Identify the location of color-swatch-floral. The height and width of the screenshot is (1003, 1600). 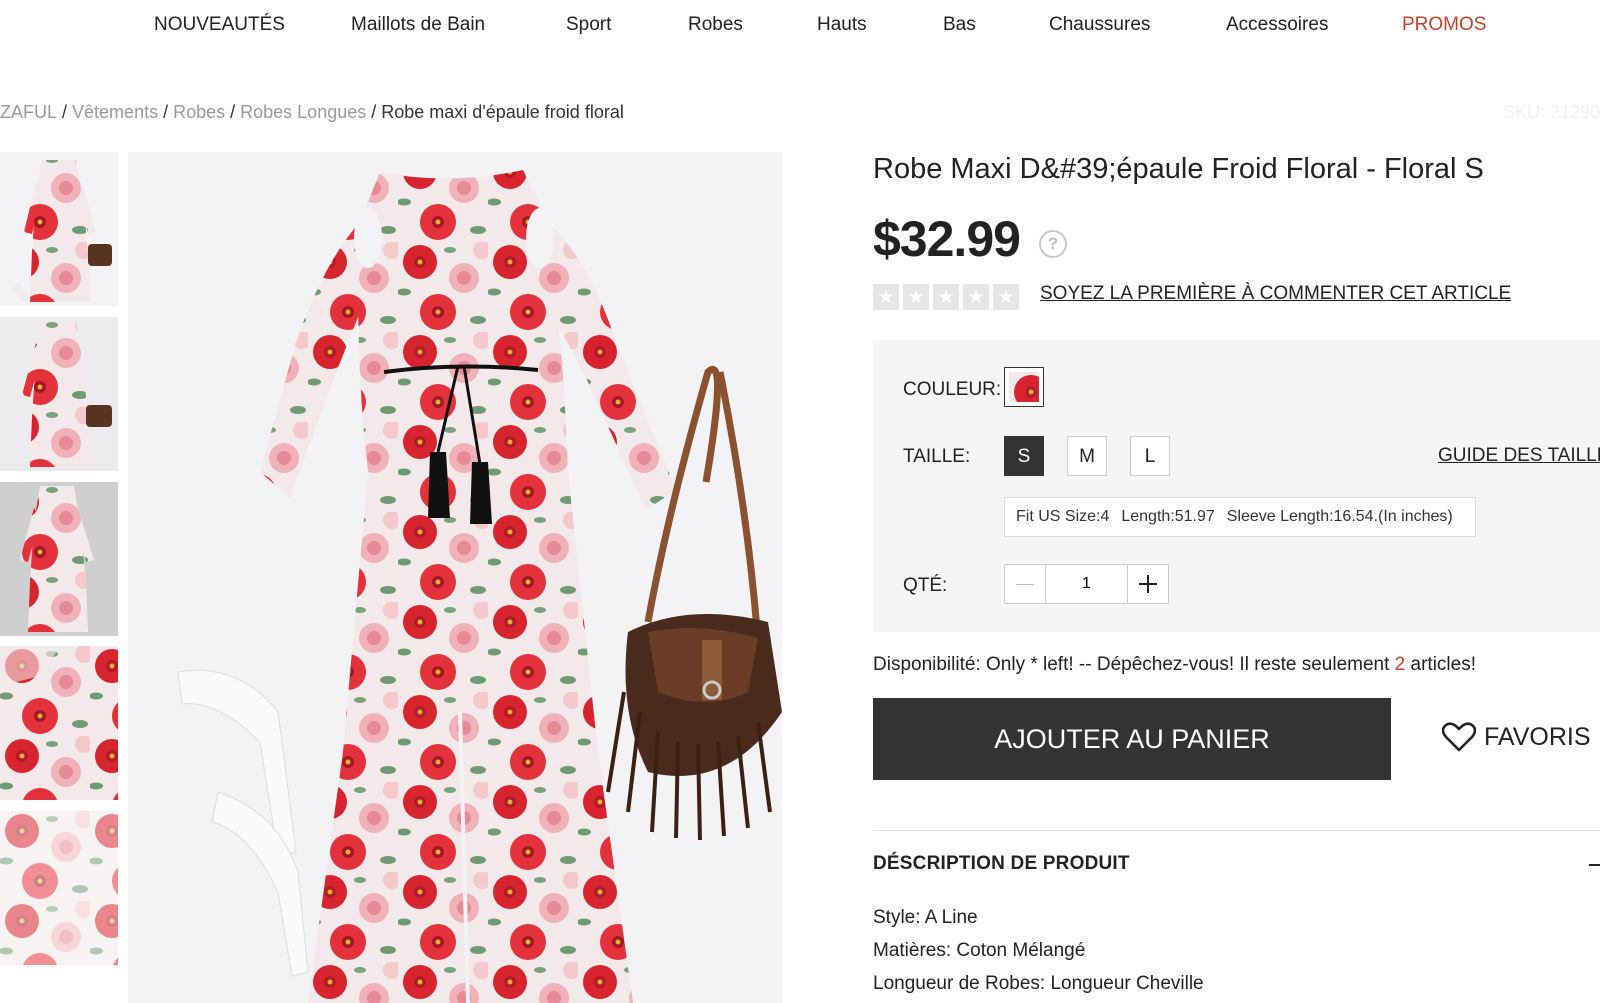
(1024, 387).